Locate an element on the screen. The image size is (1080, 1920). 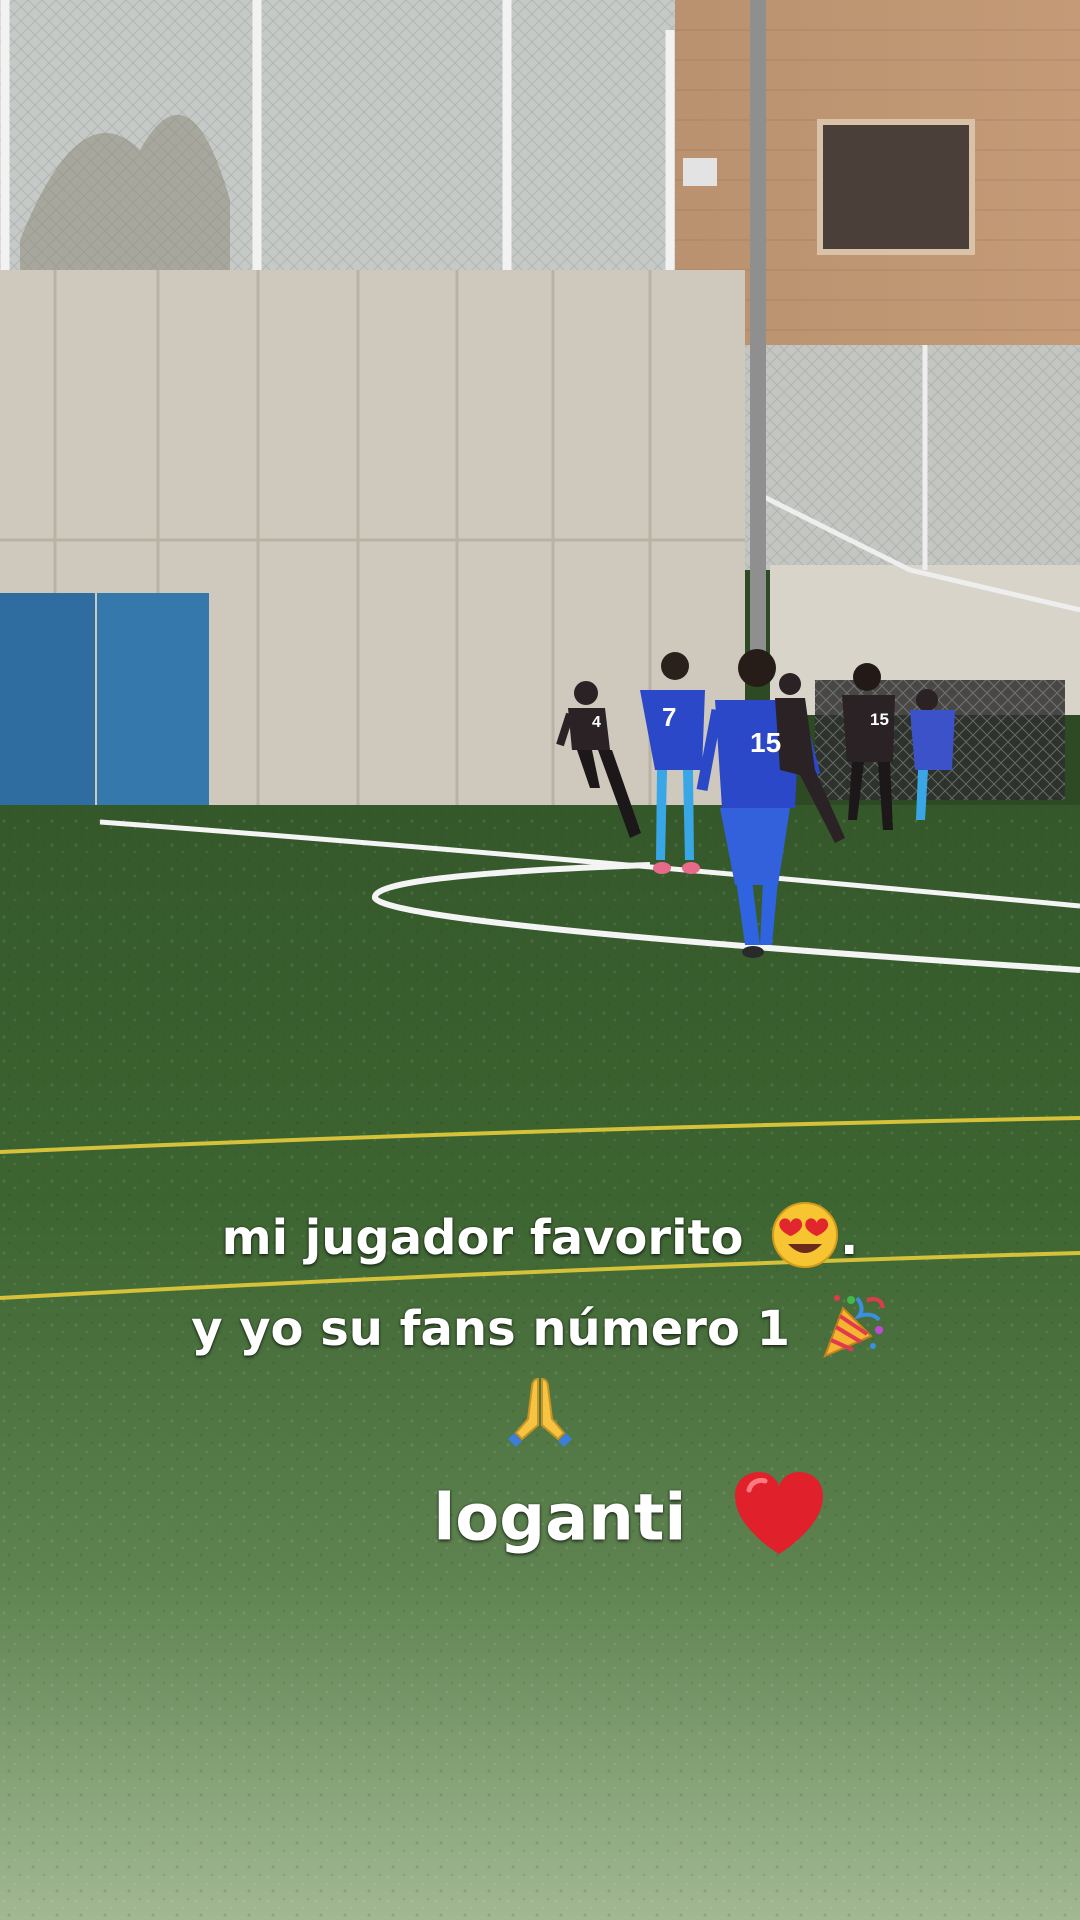
caption-line-2-text: y yo su fans número 1 is located at coordinates (491, 1329).